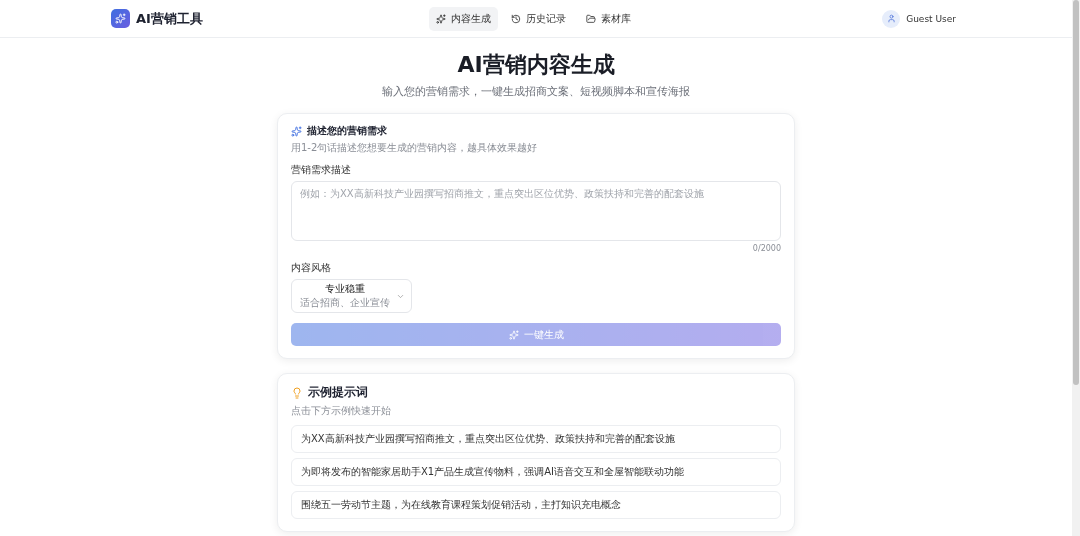 The width and height of the screenshot is (1080, 536). I want to click on character-counter: 0/2000, so click(766, 248).